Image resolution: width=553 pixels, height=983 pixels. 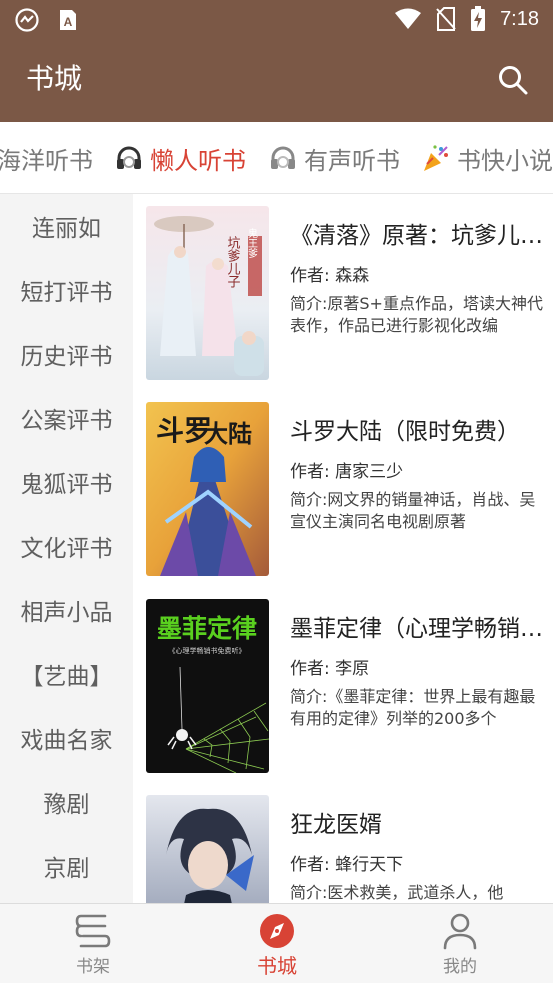 What do you see at coordinates (66, 866) in the screenshot?
I see `category-item: 京剧` at bounding box center [66, 866].